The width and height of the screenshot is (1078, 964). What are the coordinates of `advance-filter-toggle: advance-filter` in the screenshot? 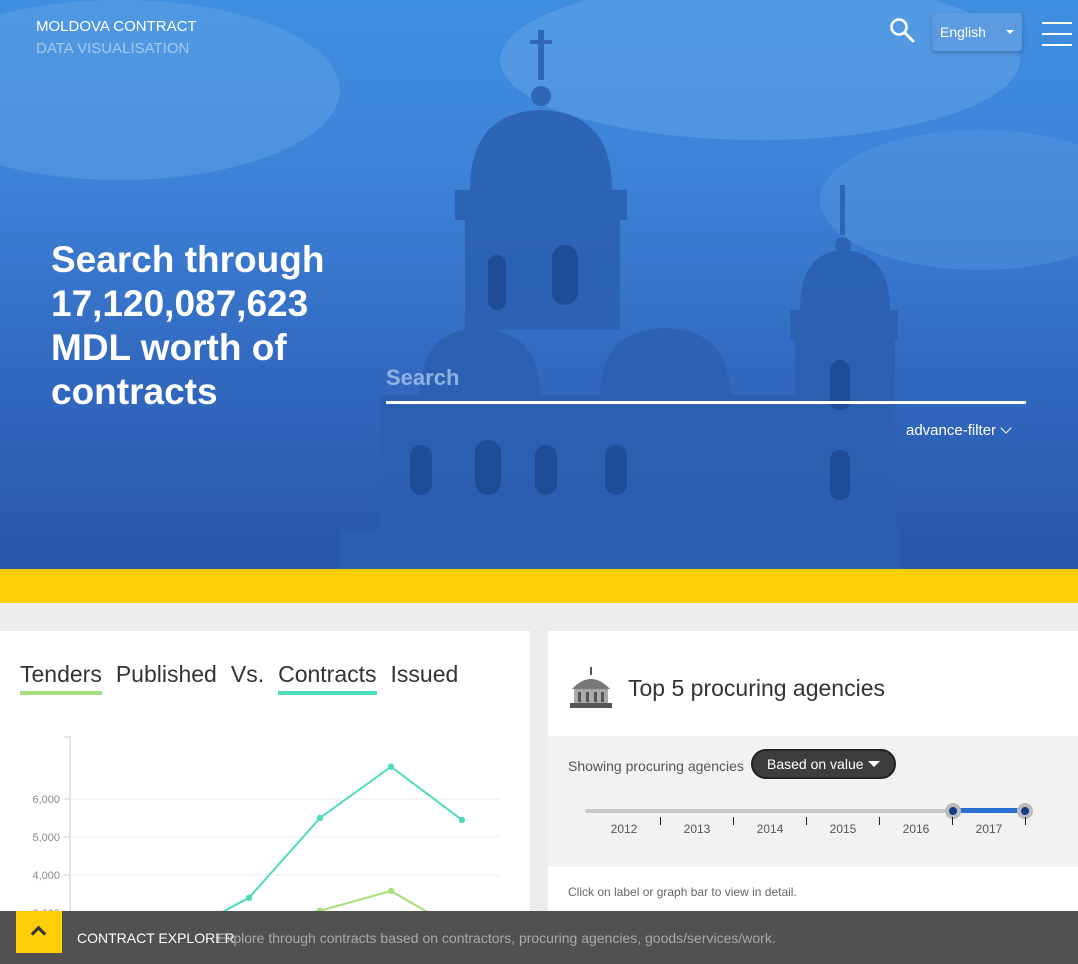 It's located at (959, 430).